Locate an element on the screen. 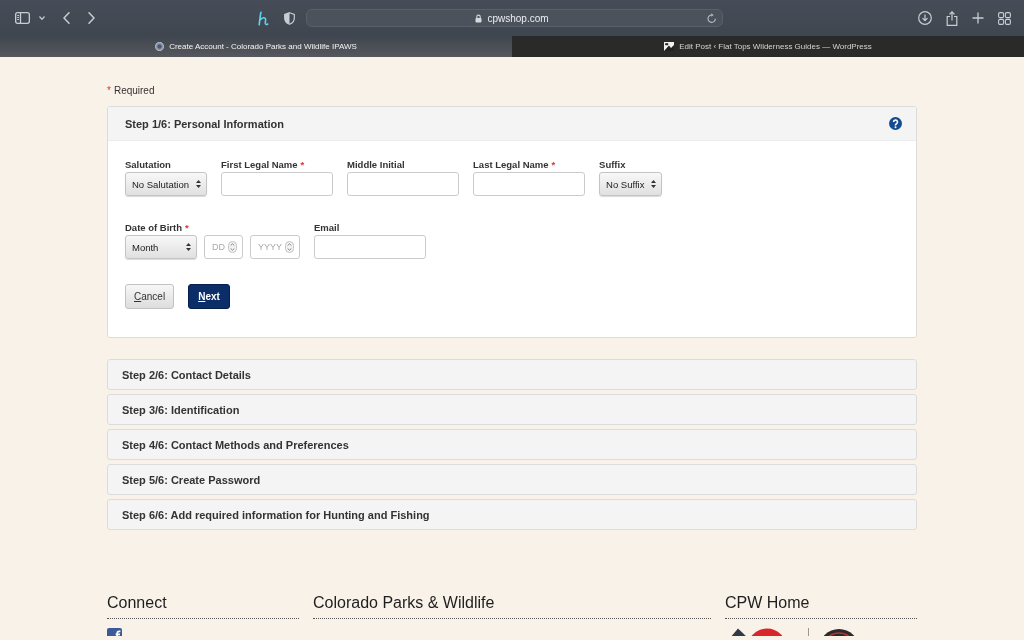  next-button: Next is located at coordinates (209, 296).